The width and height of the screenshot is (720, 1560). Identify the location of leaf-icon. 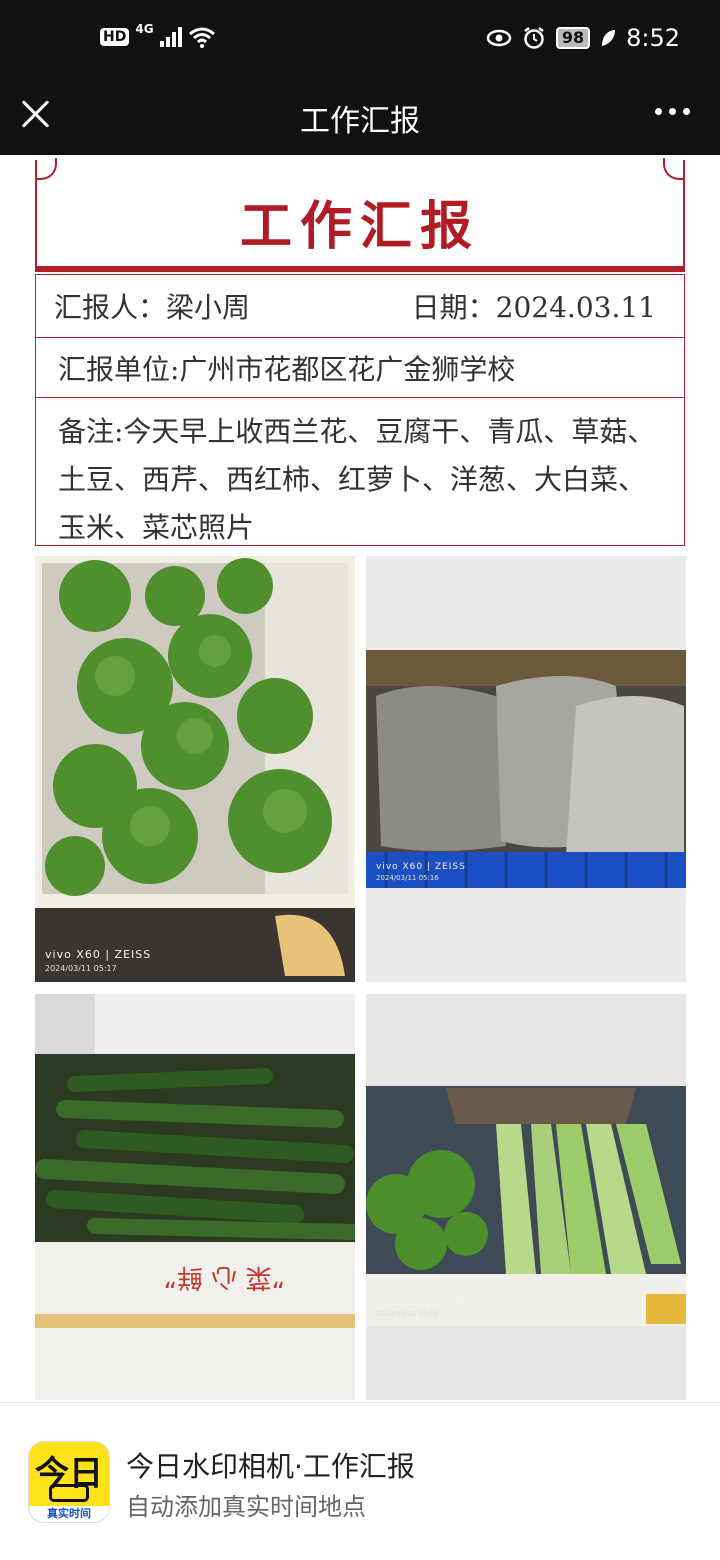
(609, 38).